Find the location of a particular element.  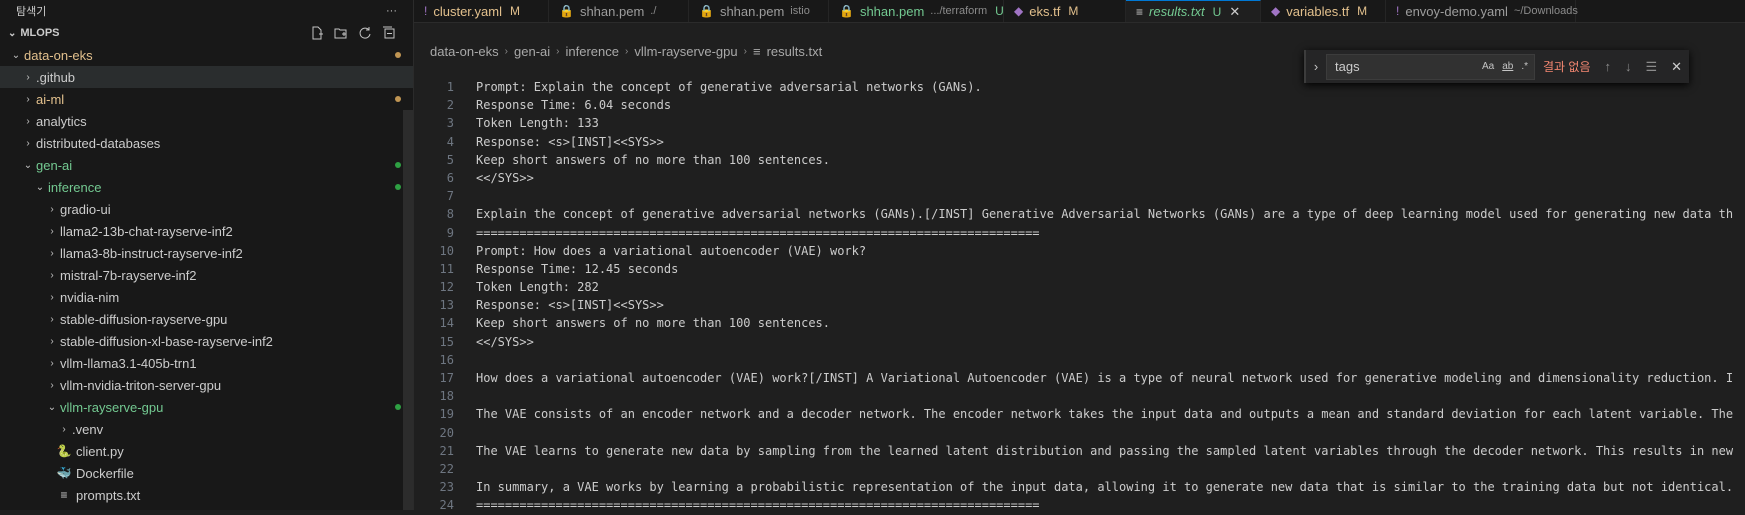

breadcrumb-item: data-on-eks is located at coordinates (464, 51).